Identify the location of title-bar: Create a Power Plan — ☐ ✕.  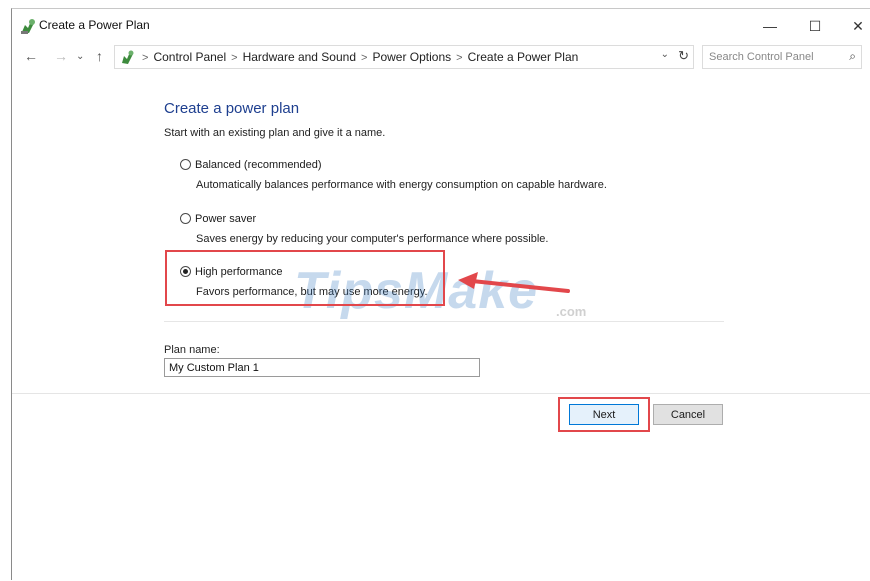
(441, 26).